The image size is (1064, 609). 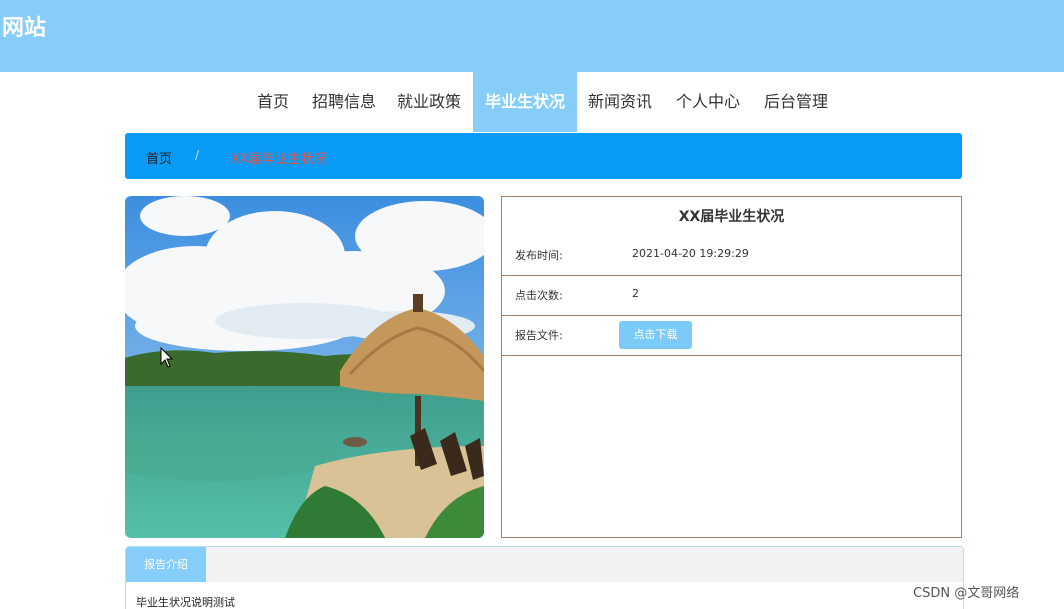 I want to click on report-file-label: 报告文件:, so click(x=539, y=335).